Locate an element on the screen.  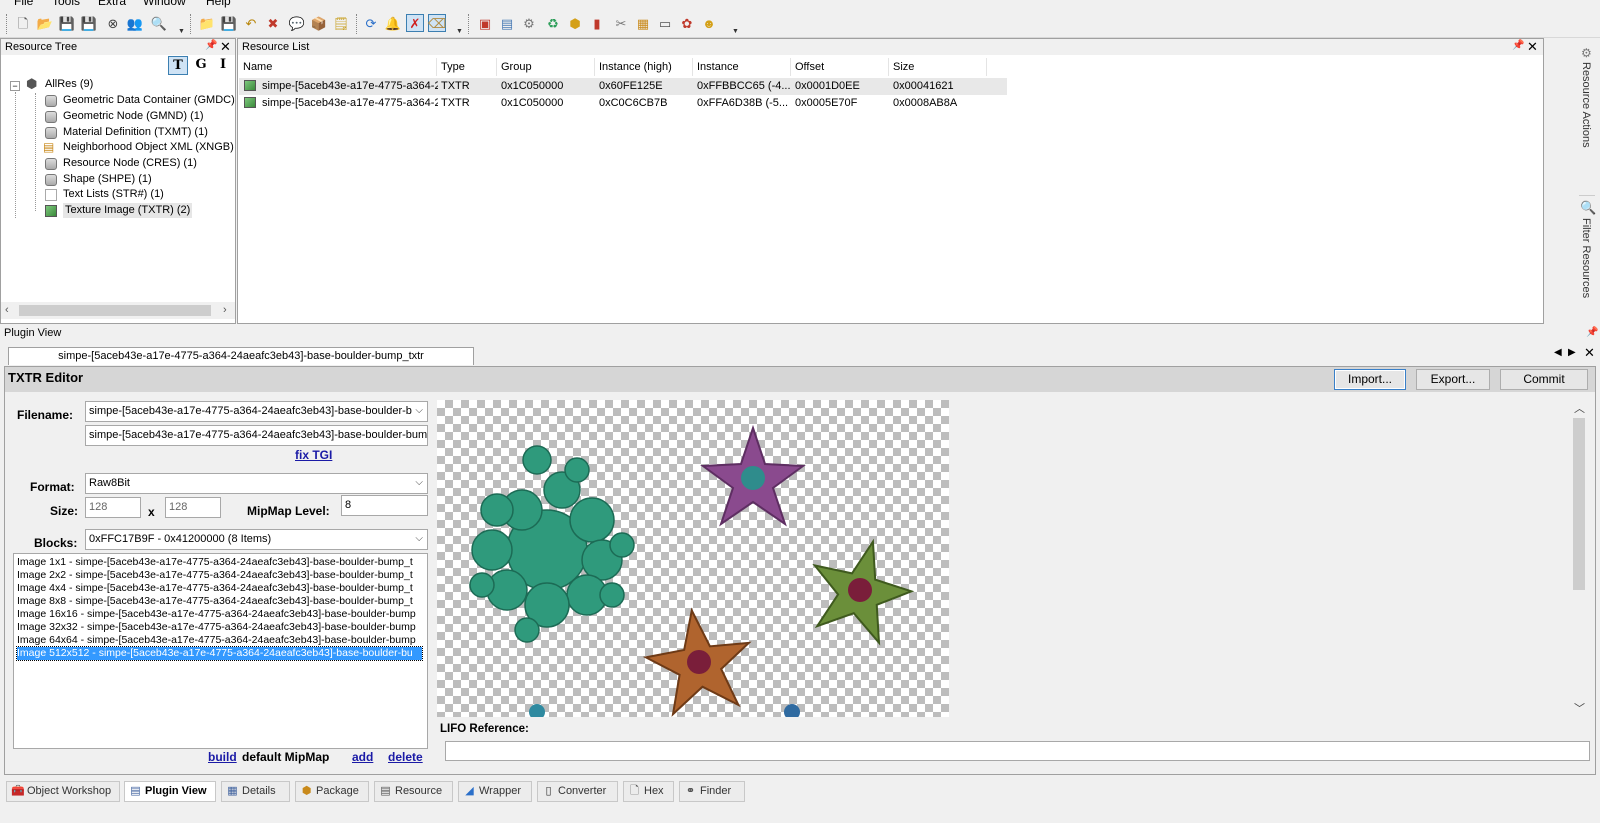
lifo-reference-input is located at coordinates (1017, 751).